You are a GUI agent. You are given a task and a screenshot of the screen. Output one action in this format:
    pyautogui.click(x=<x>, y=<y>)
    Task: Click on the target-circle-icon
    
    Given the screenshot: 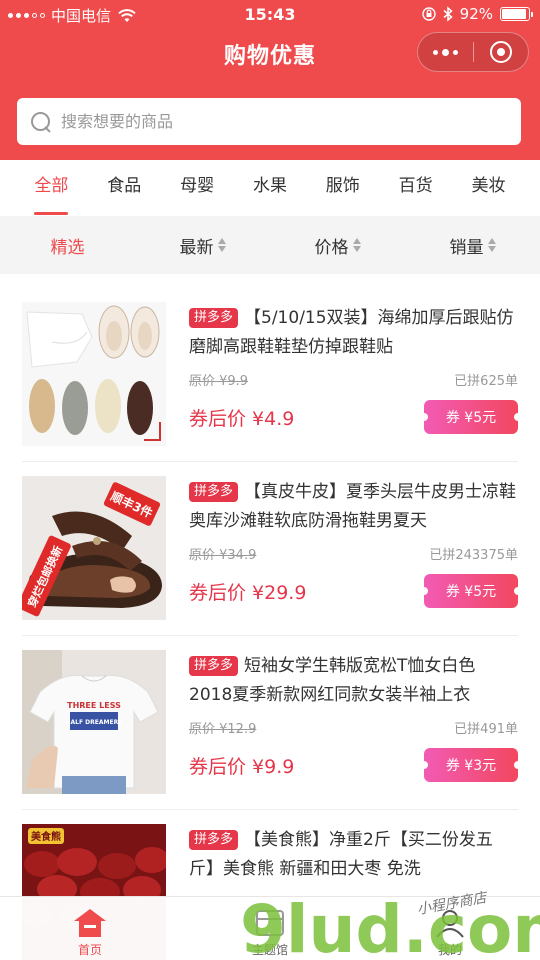 What is the action you would take?
    pyautogui.click(x=500, y=52)
    